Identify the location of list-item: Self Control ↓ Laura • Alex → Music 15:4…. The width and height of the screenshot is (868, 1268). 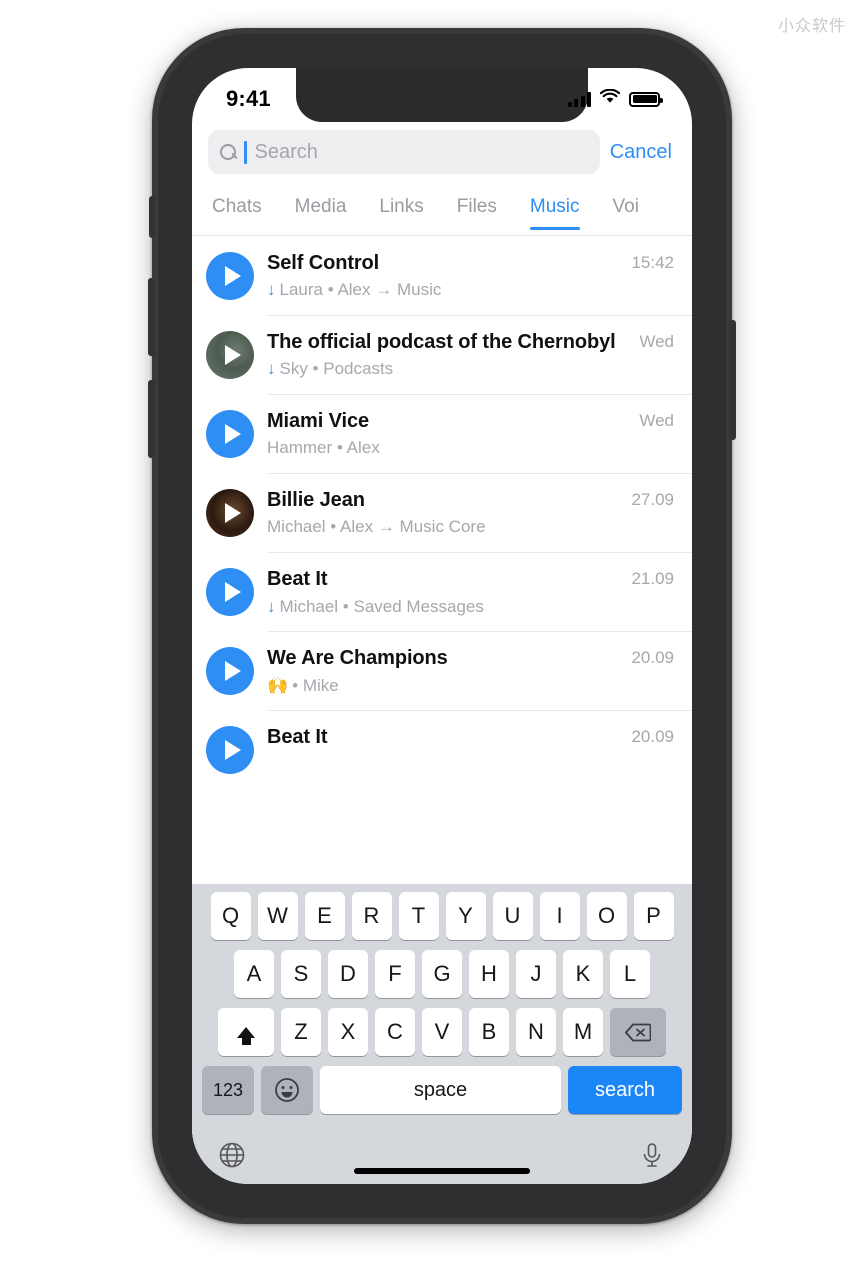
(442, 277).